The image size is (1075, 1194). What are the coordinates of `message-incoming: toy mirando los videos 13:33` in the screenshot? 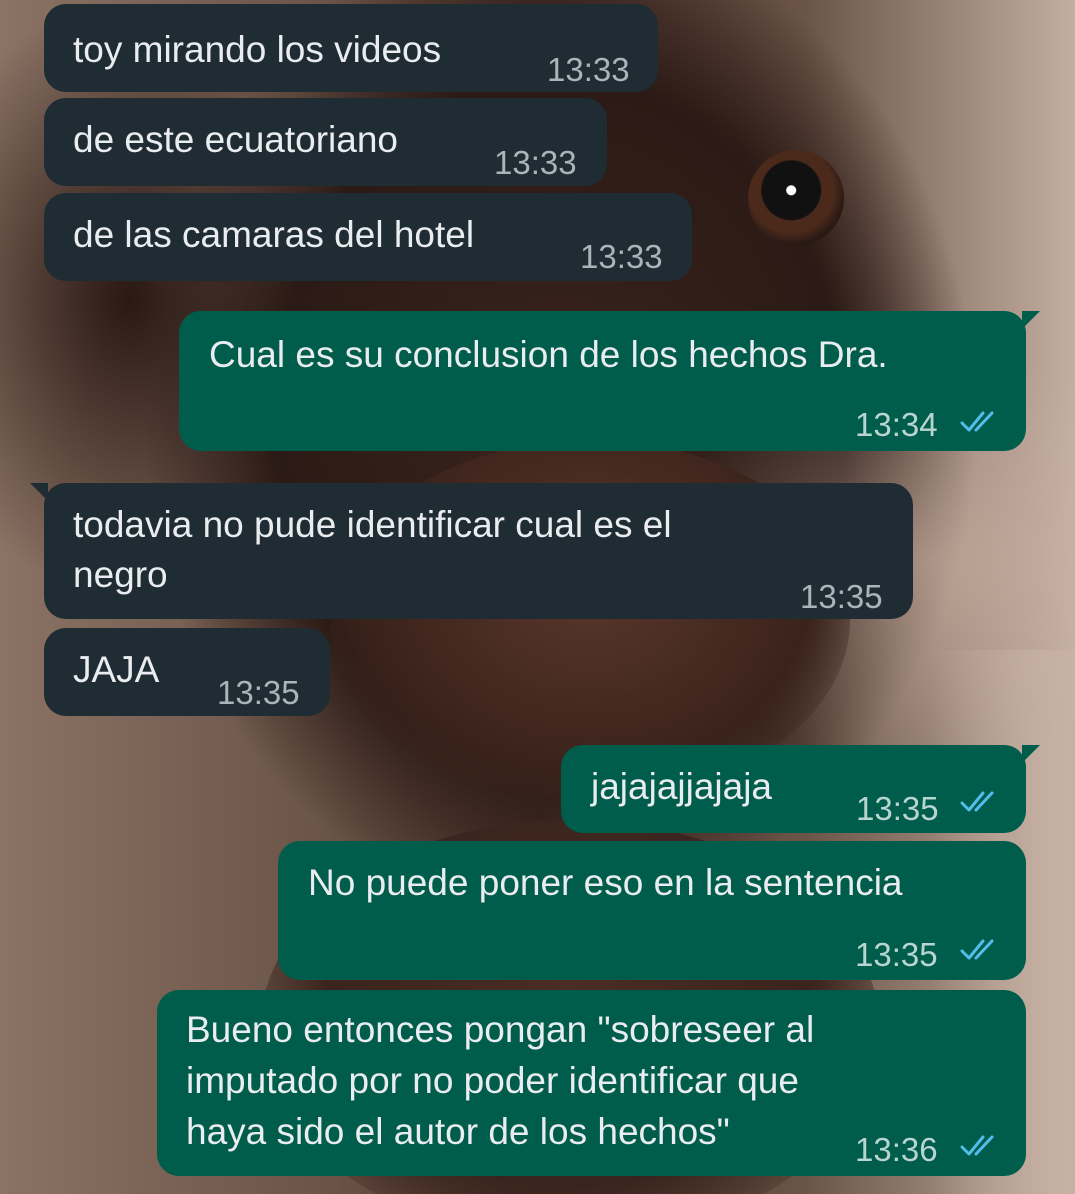 It's located at (351, 48).